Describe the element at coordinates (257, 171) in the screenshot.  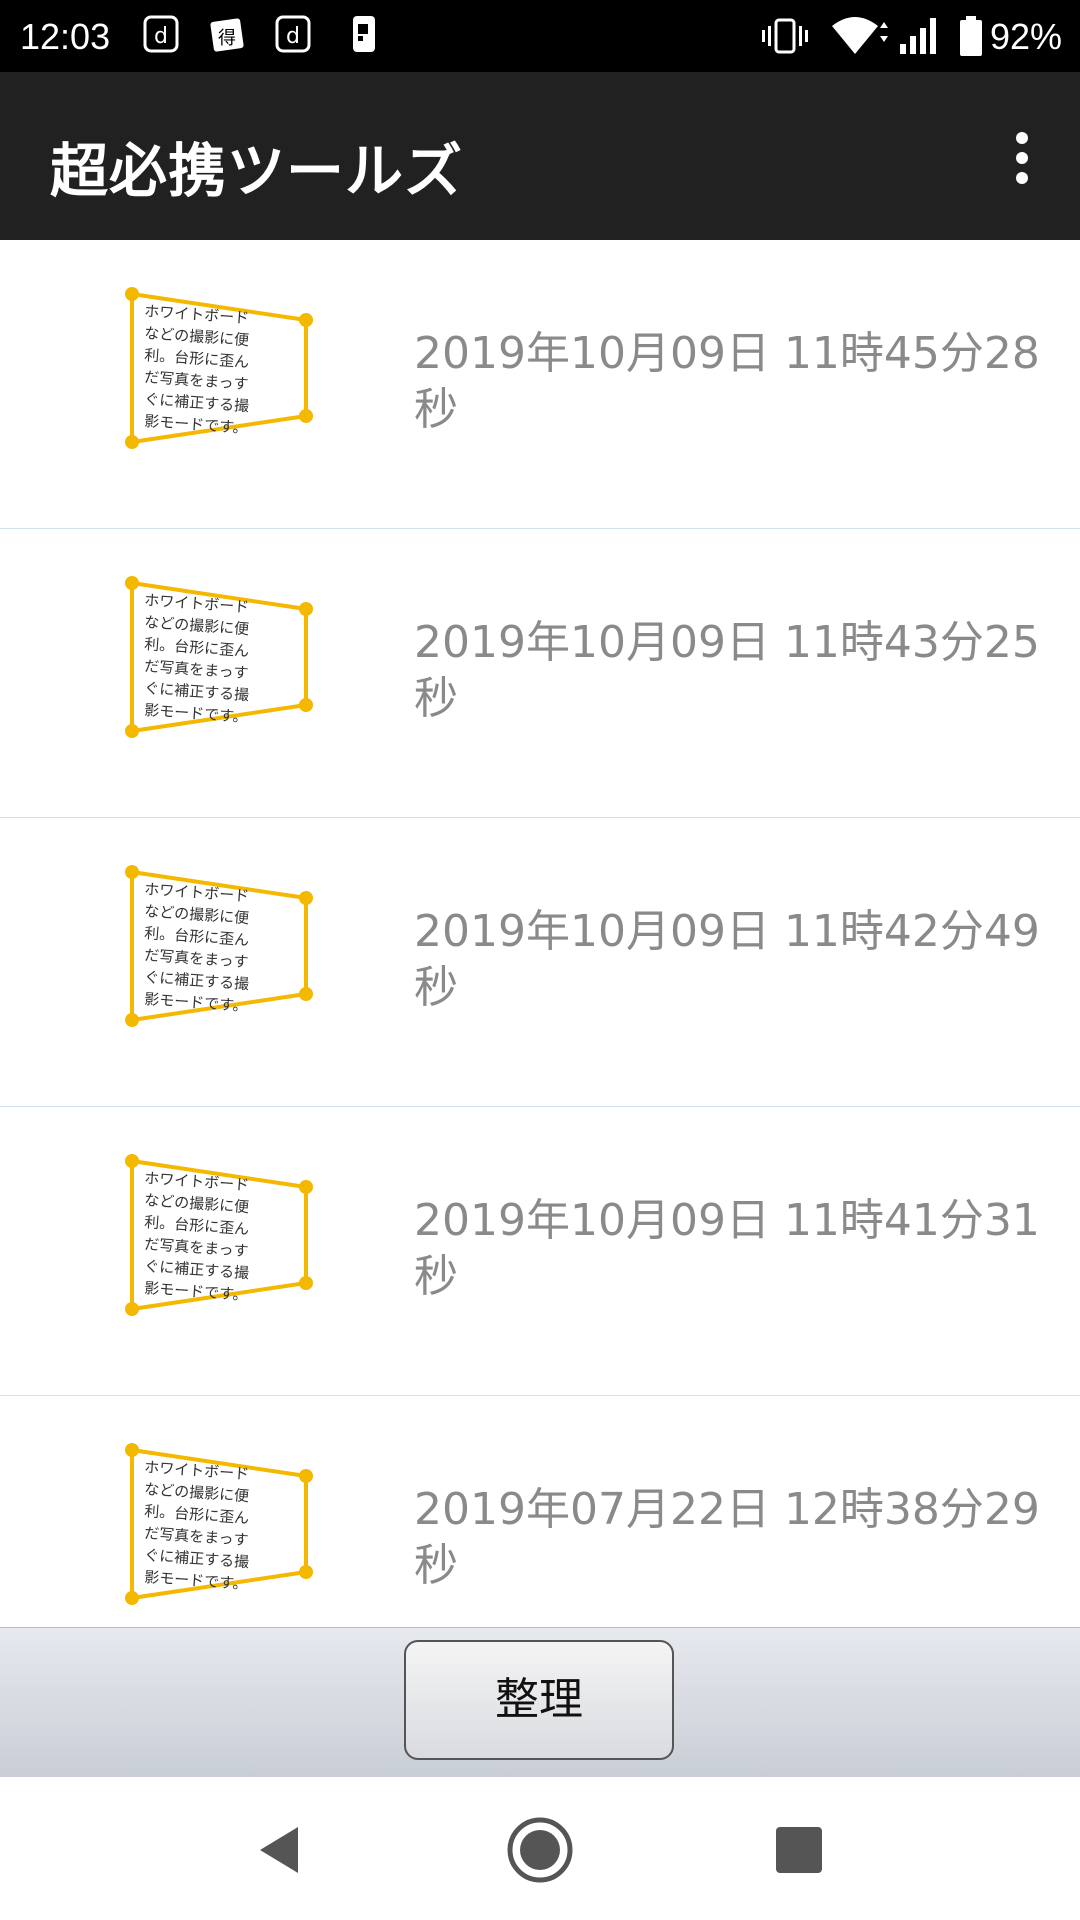
I see `app-title: 超必携ツールズ` at that location.